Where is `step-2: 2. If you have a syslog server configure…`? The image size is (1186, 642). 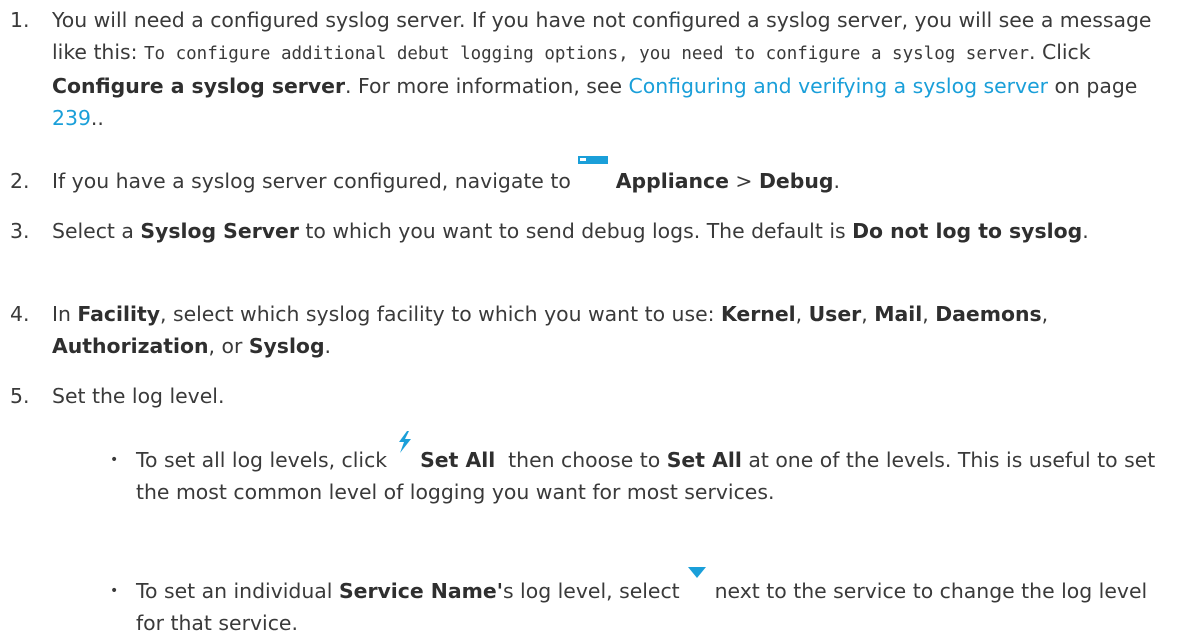
step-2: 2. If you have a syslog server configure… is located at coordinates (590, 176).